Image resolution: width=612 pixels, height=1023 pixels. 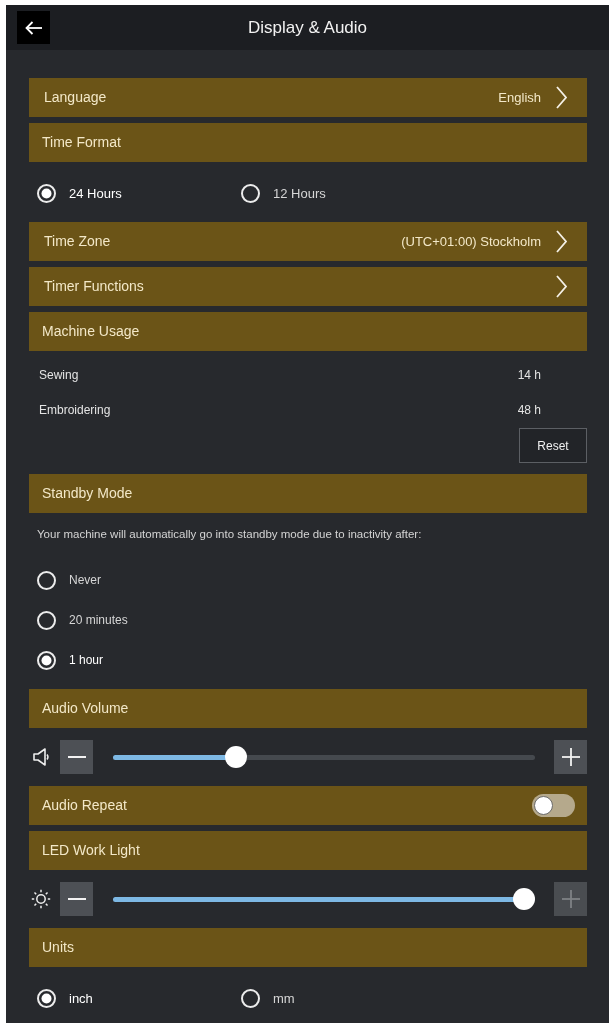 What do you see at coordinates (308, 493) in the screenshot?
I see `section-header: Standby Mode` at bounding box center [308, 493].